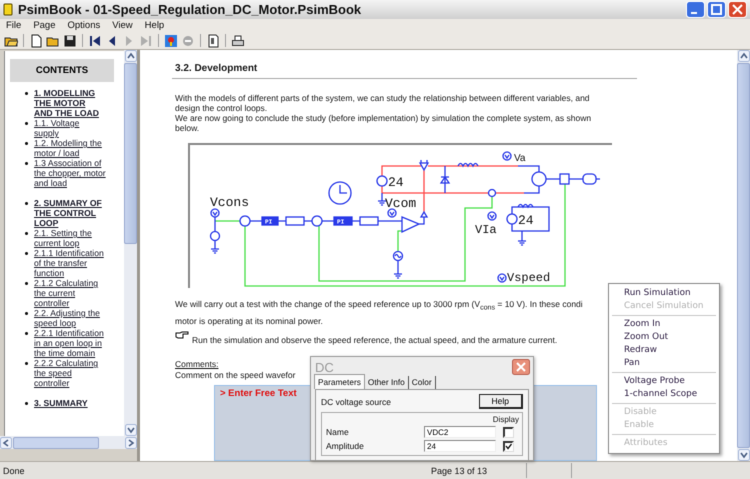 The height and width of the screenshot is (479, 750). What do you see at coordinates (70, 318) in the screenshot?
I see `contents-link: 2.2. Adjusting the speed loop` at bounding box center [70, 318].